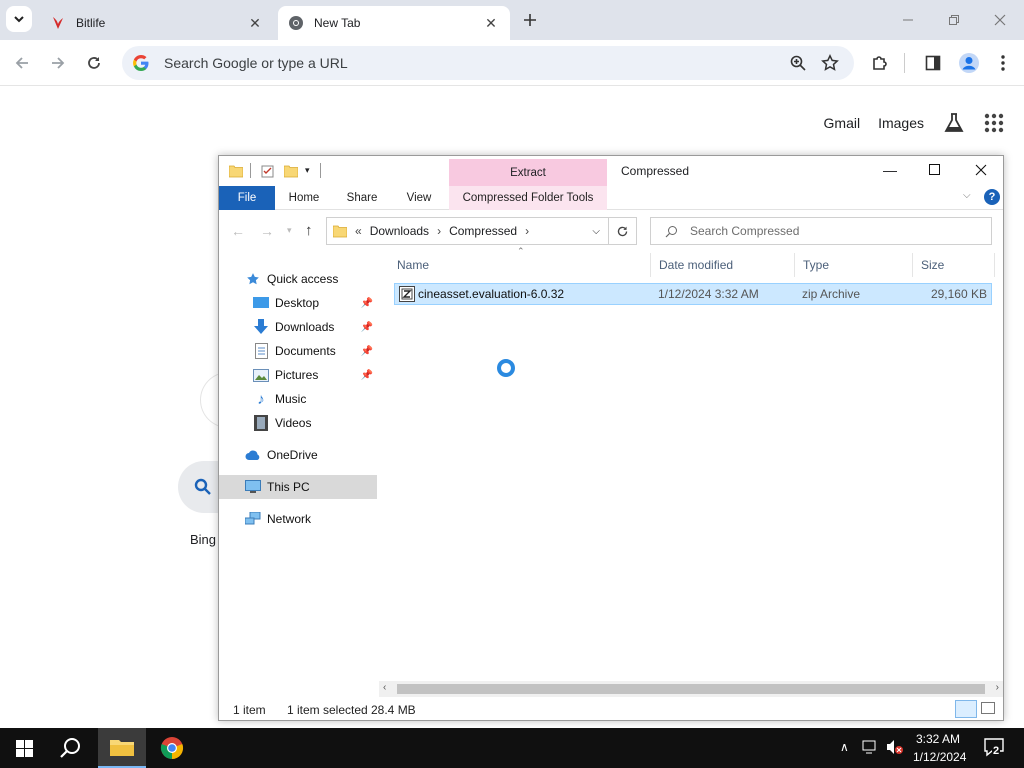 The image size is (1024, 768). Describe the element at coordinates (994, 123) in the screenshot. I see `apps-grid-icon` at that location.